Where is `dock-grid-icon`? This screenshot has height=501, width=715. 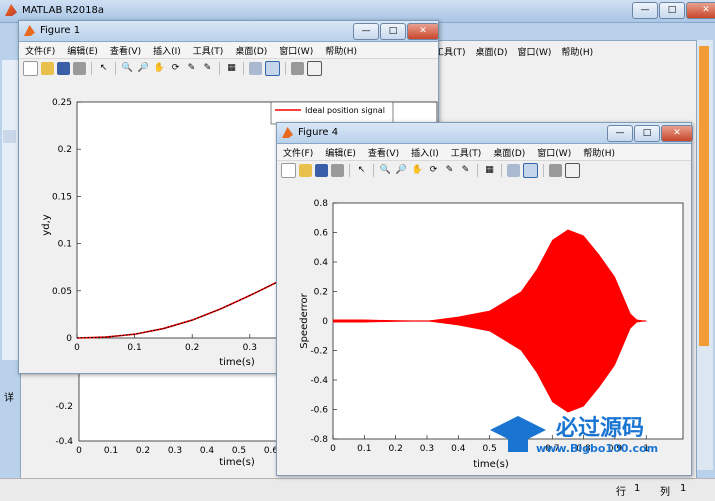
dock-grid-icon is located at coordinates (9, 136).